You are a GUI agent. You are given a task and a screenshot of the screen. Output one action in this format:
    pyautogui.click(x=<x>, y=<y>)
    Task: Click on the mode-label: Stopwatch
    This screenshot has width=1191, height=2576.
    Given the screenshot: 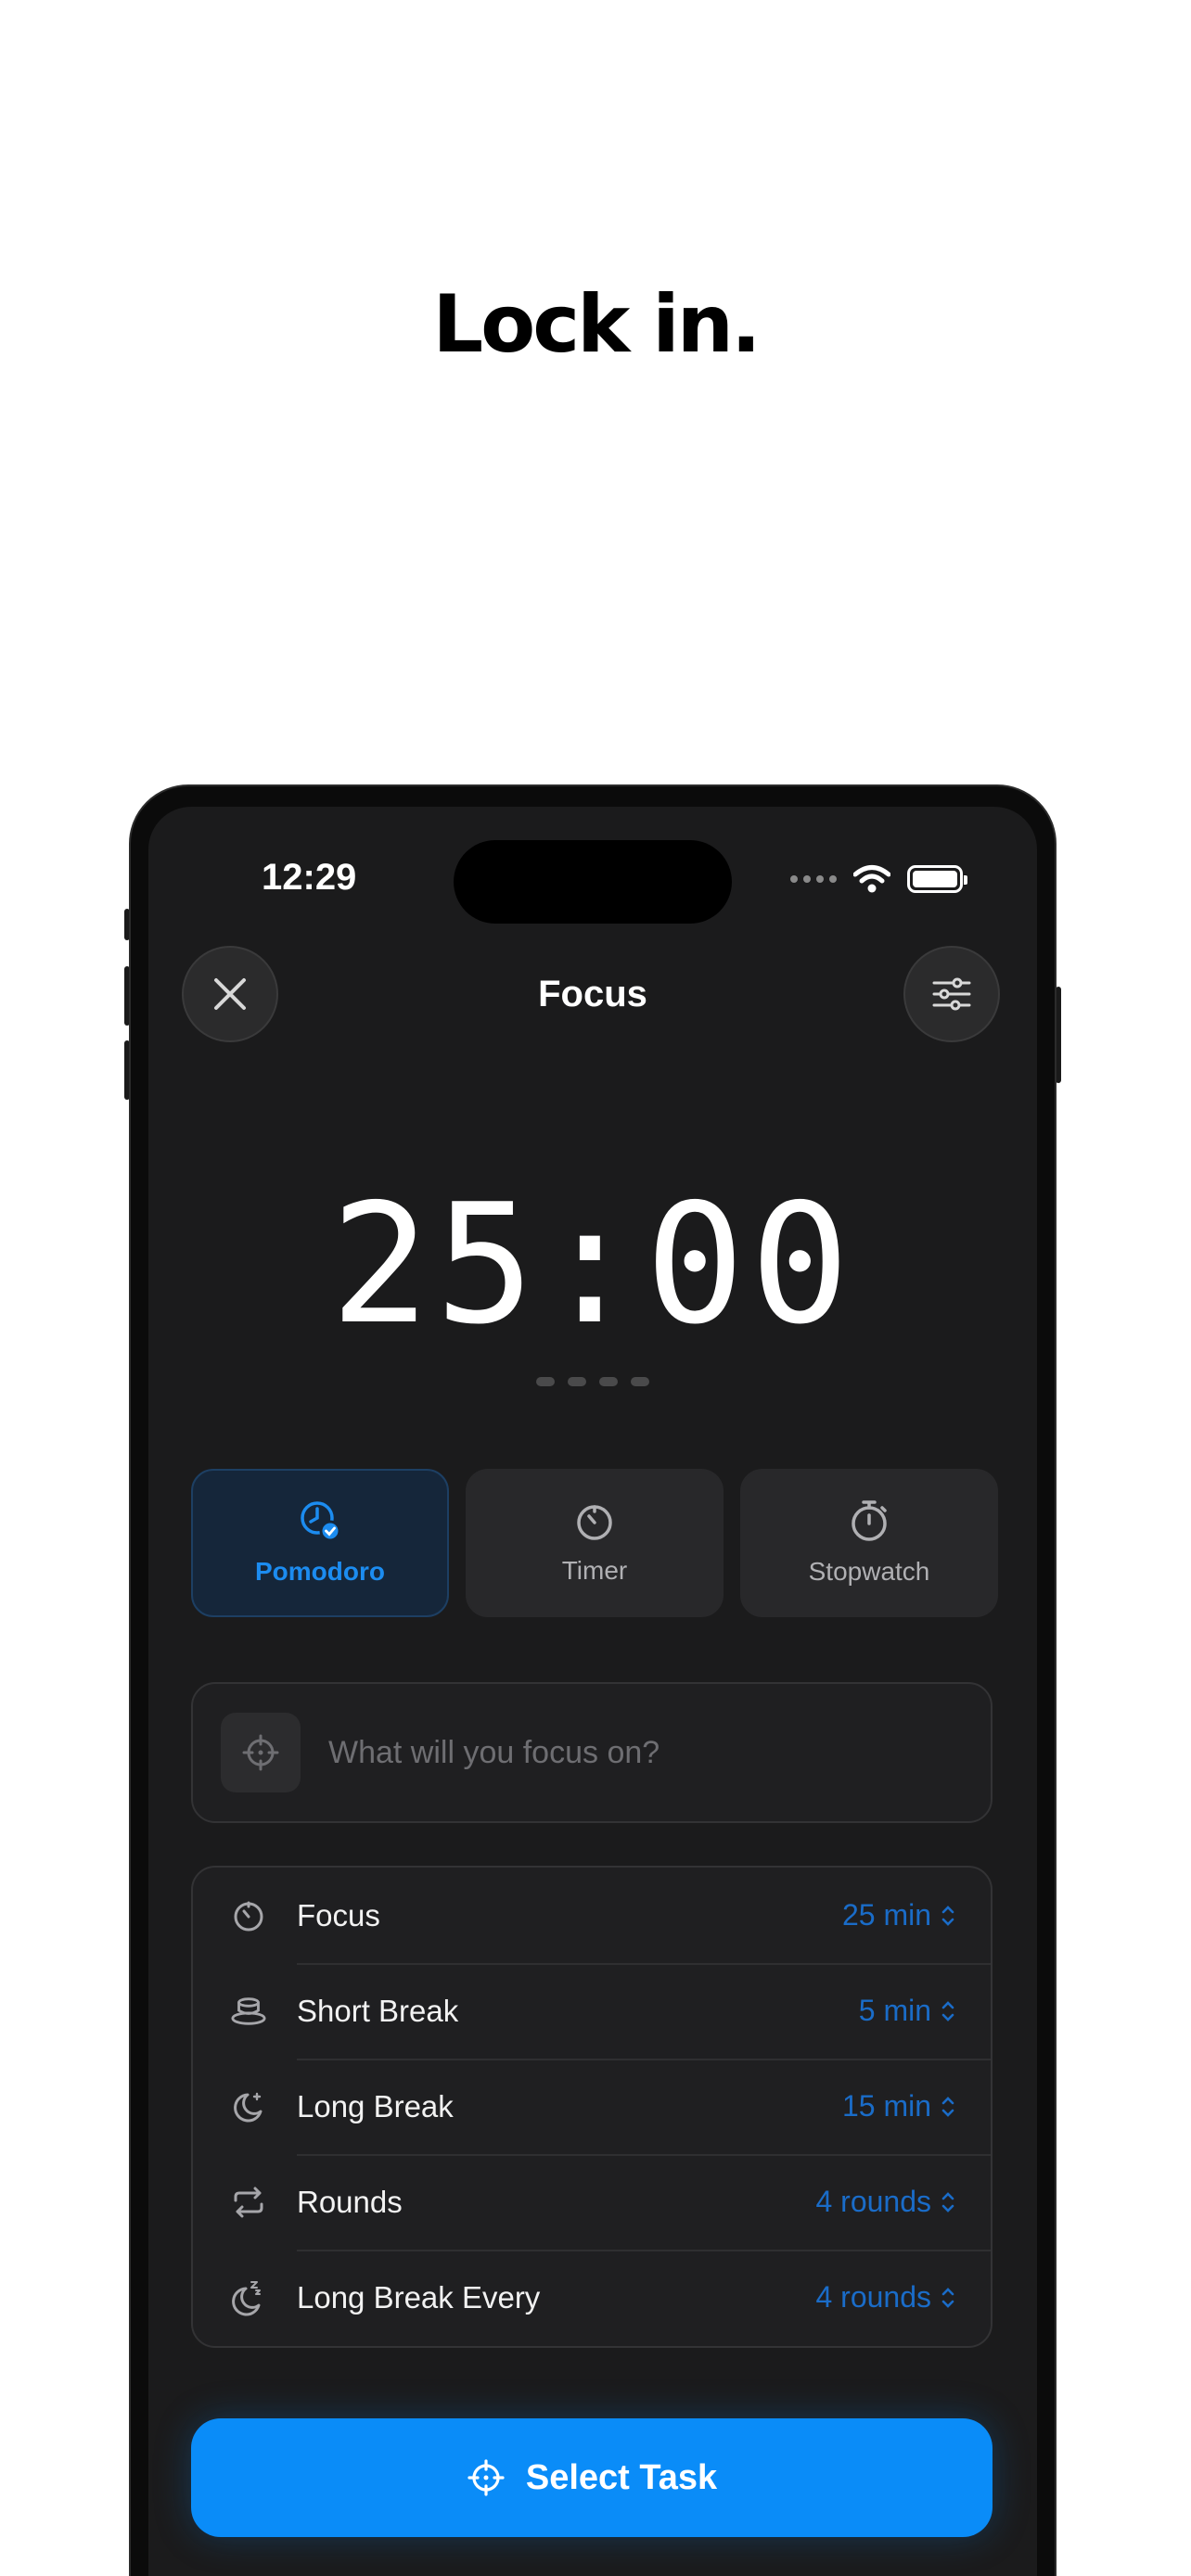 What is the action you would take?
    pyautogui.click(x=869, y=1572)
    